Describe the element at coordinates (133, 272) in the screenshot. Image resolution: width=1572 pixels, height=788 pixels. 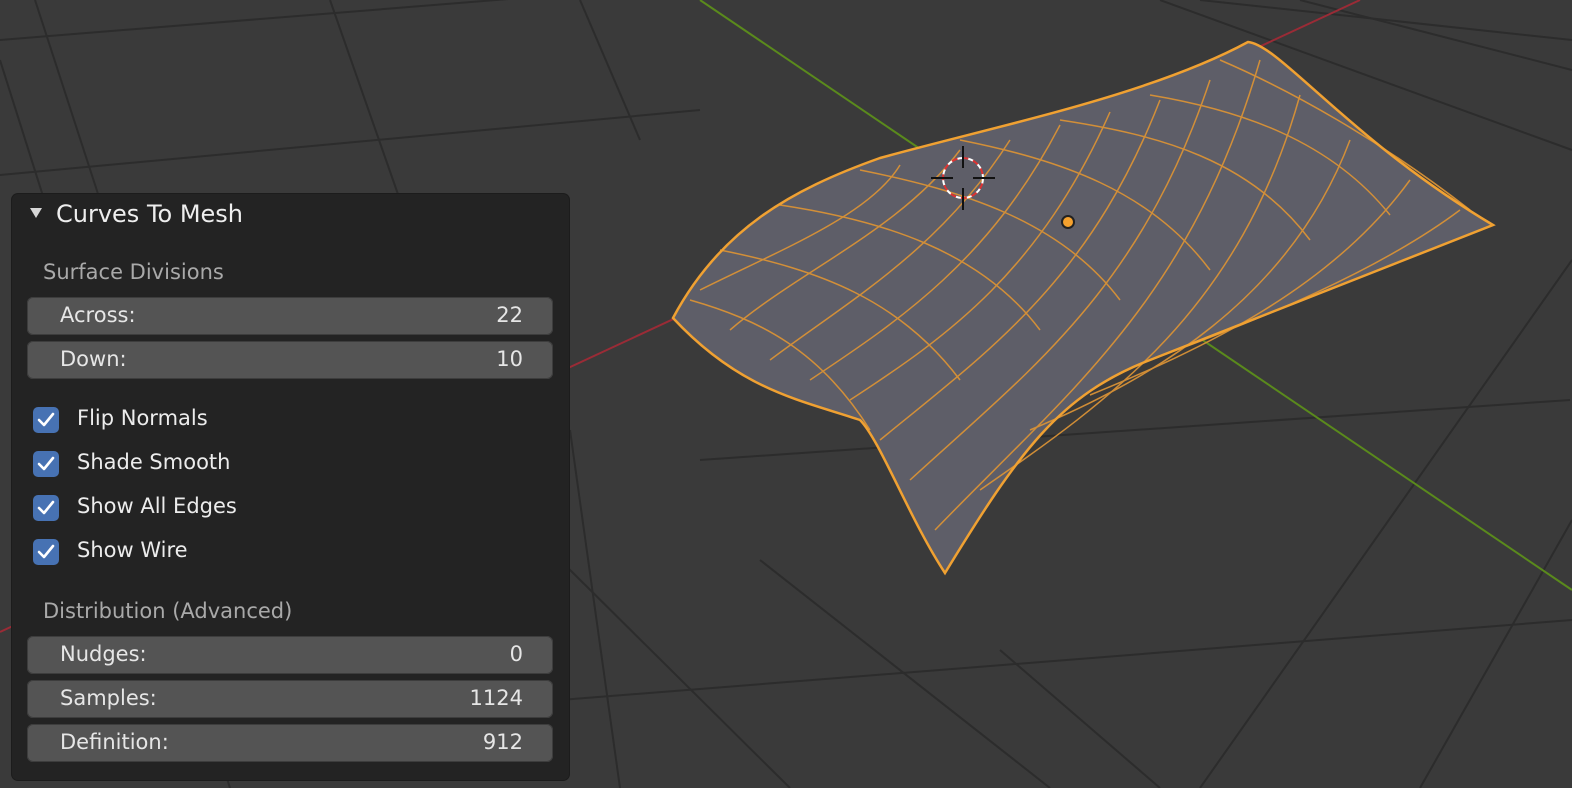
I see `surface-divisions-label: Surface Divisions` at that location.